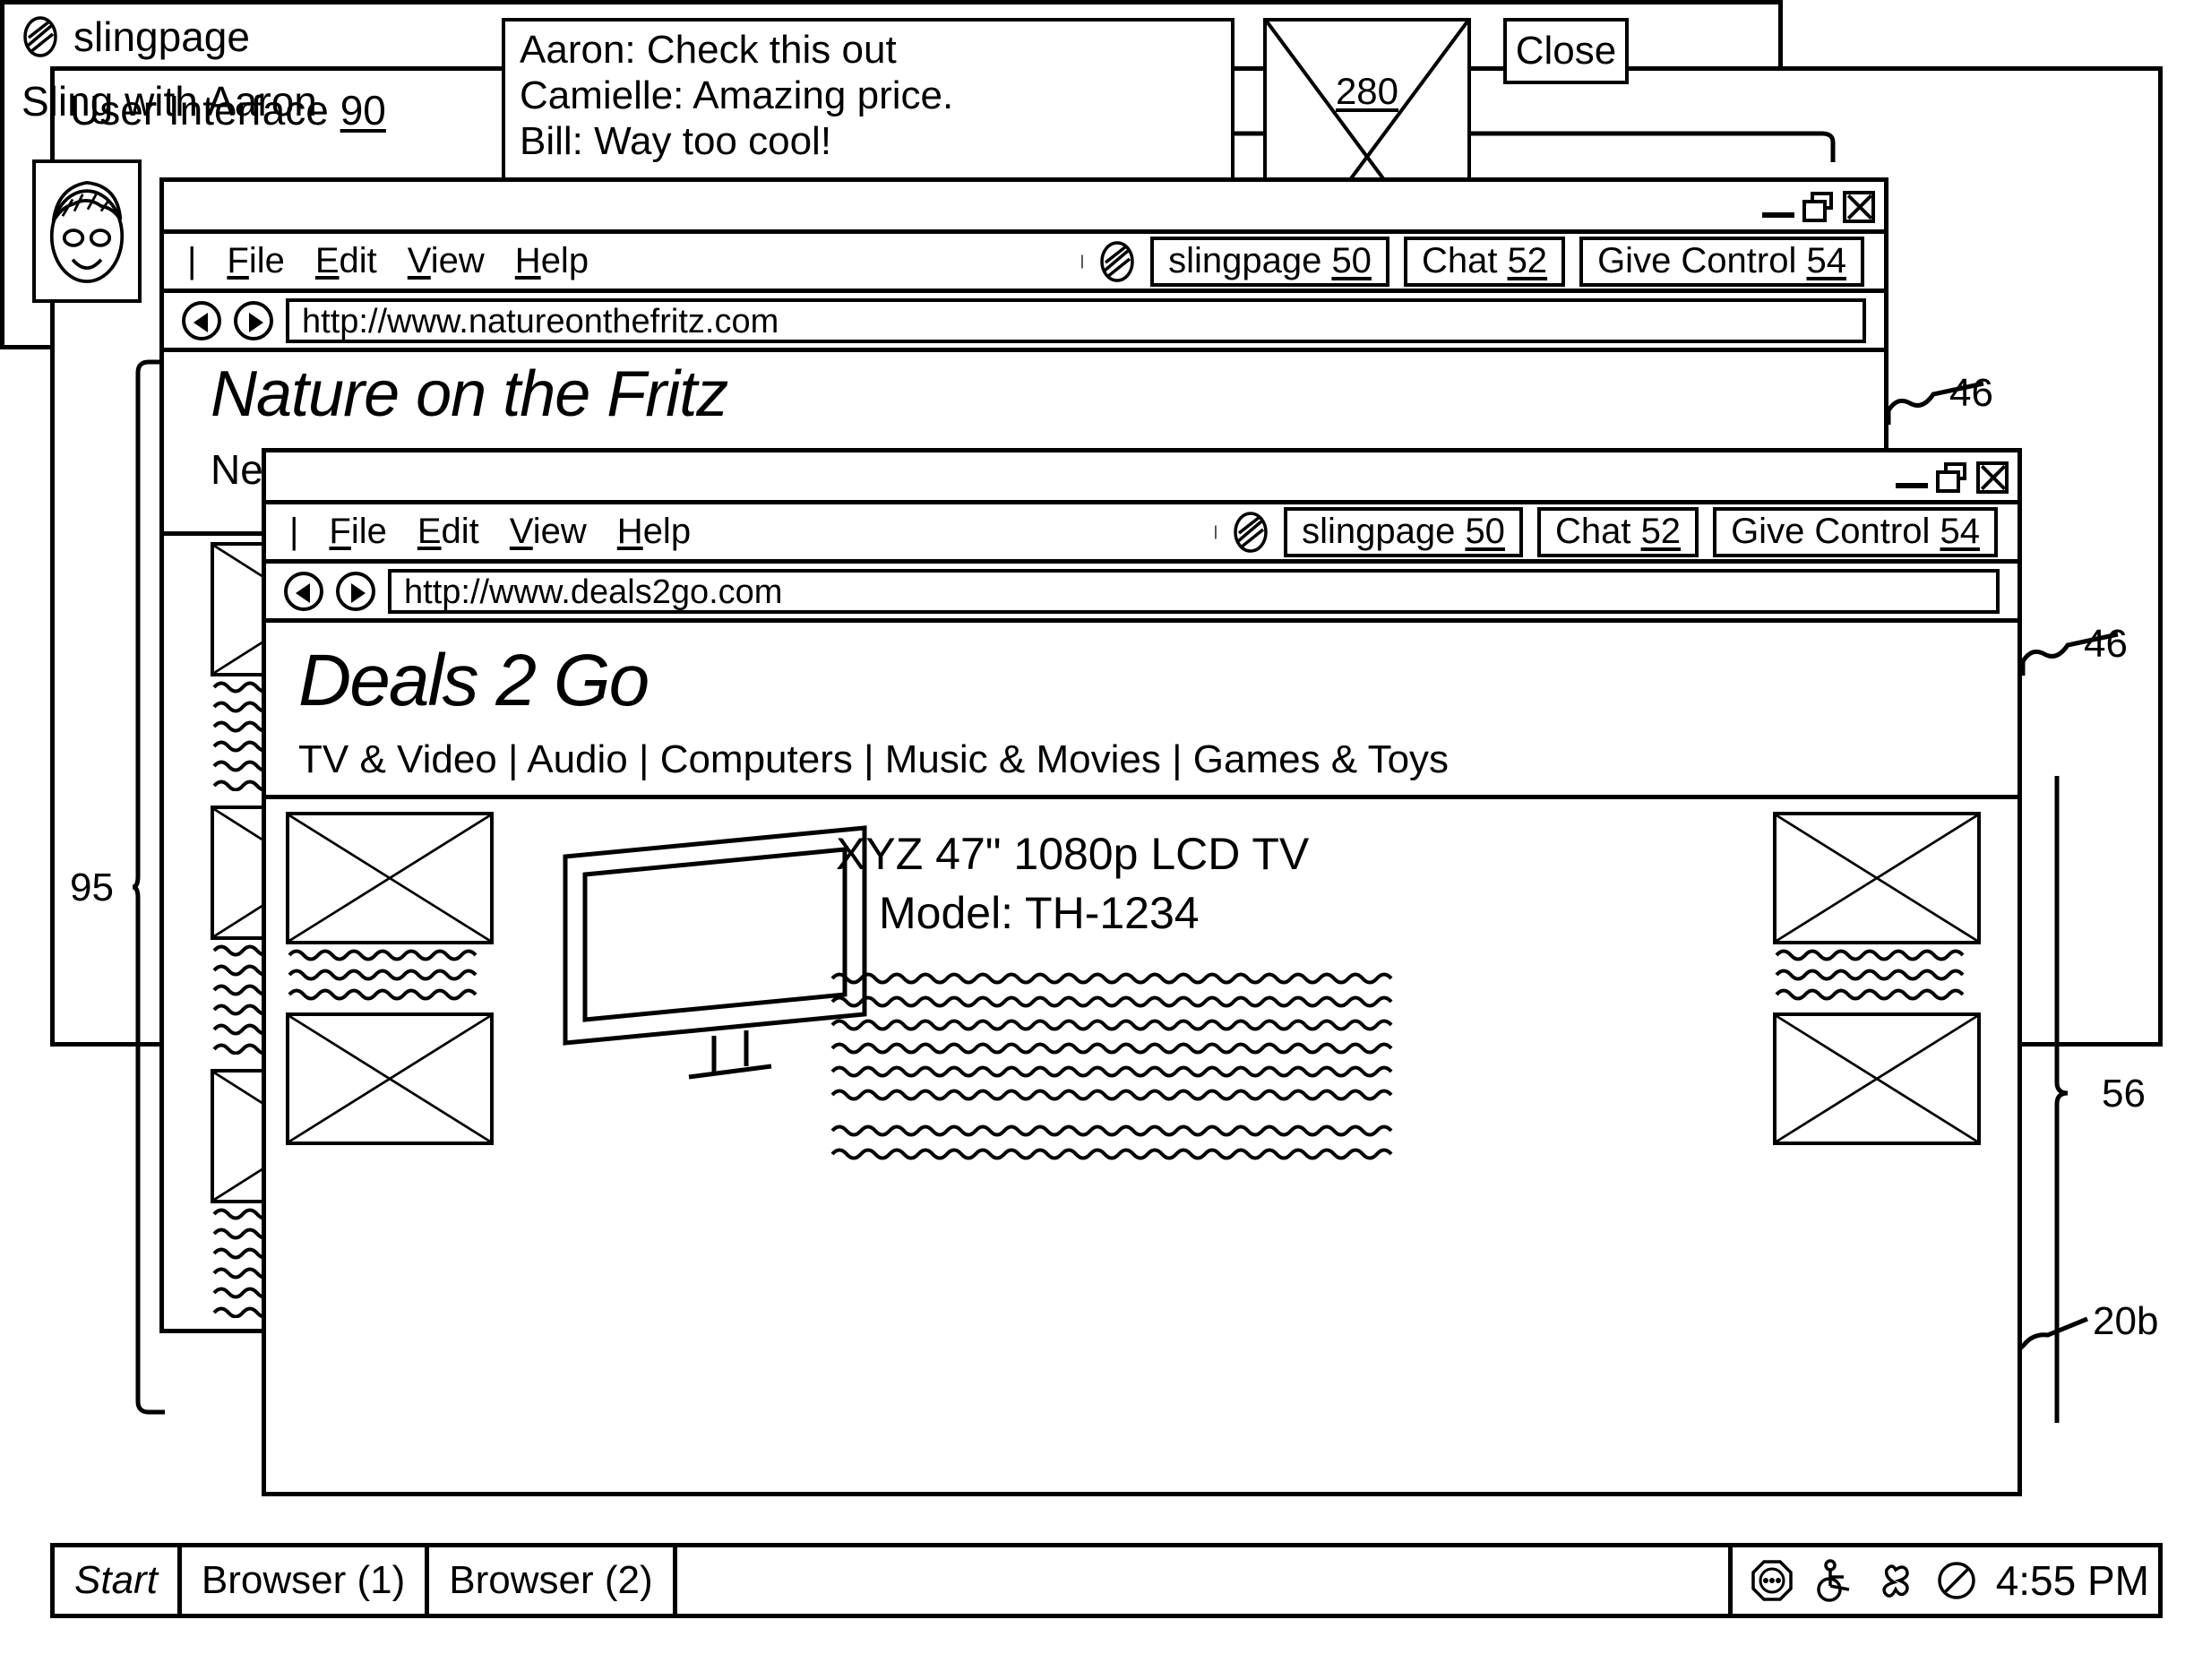 Image resolution: width=2211 pixels, height=1680 pixels. I want to click on avatar, so click(87, 231).